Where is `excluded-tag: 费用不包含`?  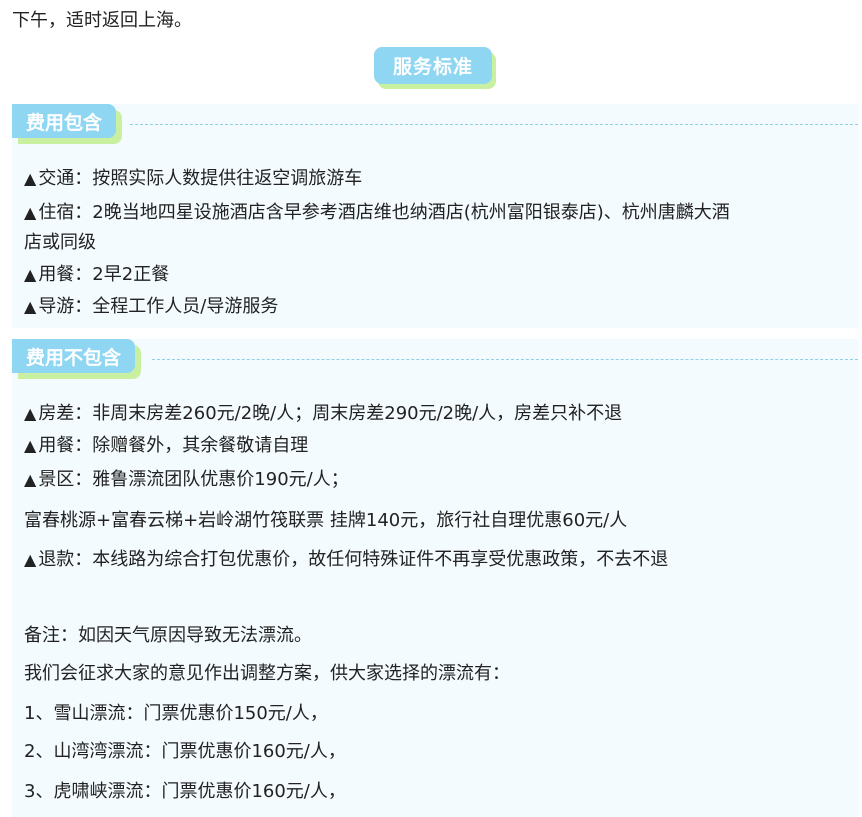 excluded-tag: 费用不包含 is located at coordinates (77, 359).